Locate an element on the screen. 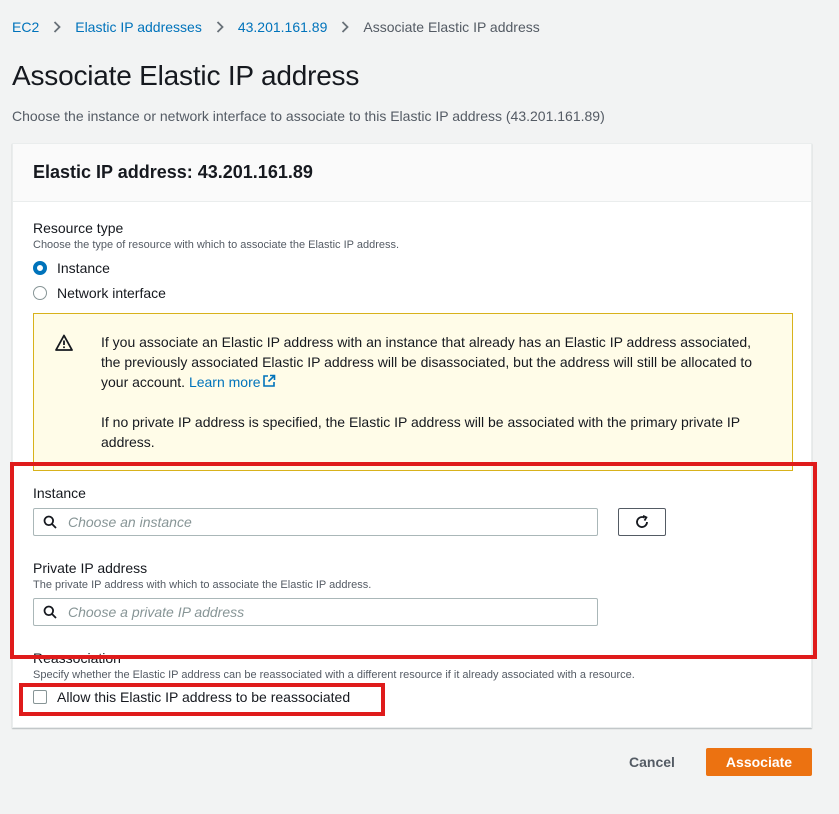  instance-search-input is located at coordinates (318, 522).